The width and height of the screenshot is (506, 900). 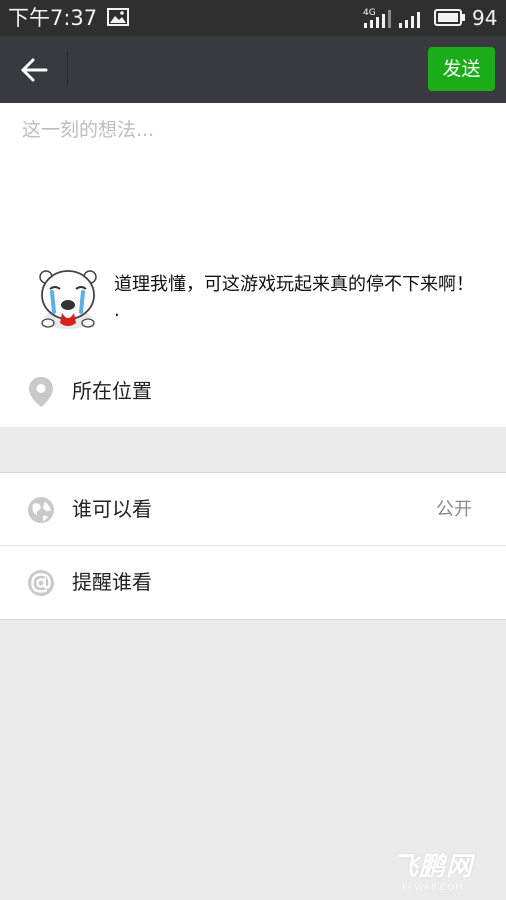 I want to click on watermark-logo: 飞鹏网 FFWAP.COM, so click(x=447, y=874).